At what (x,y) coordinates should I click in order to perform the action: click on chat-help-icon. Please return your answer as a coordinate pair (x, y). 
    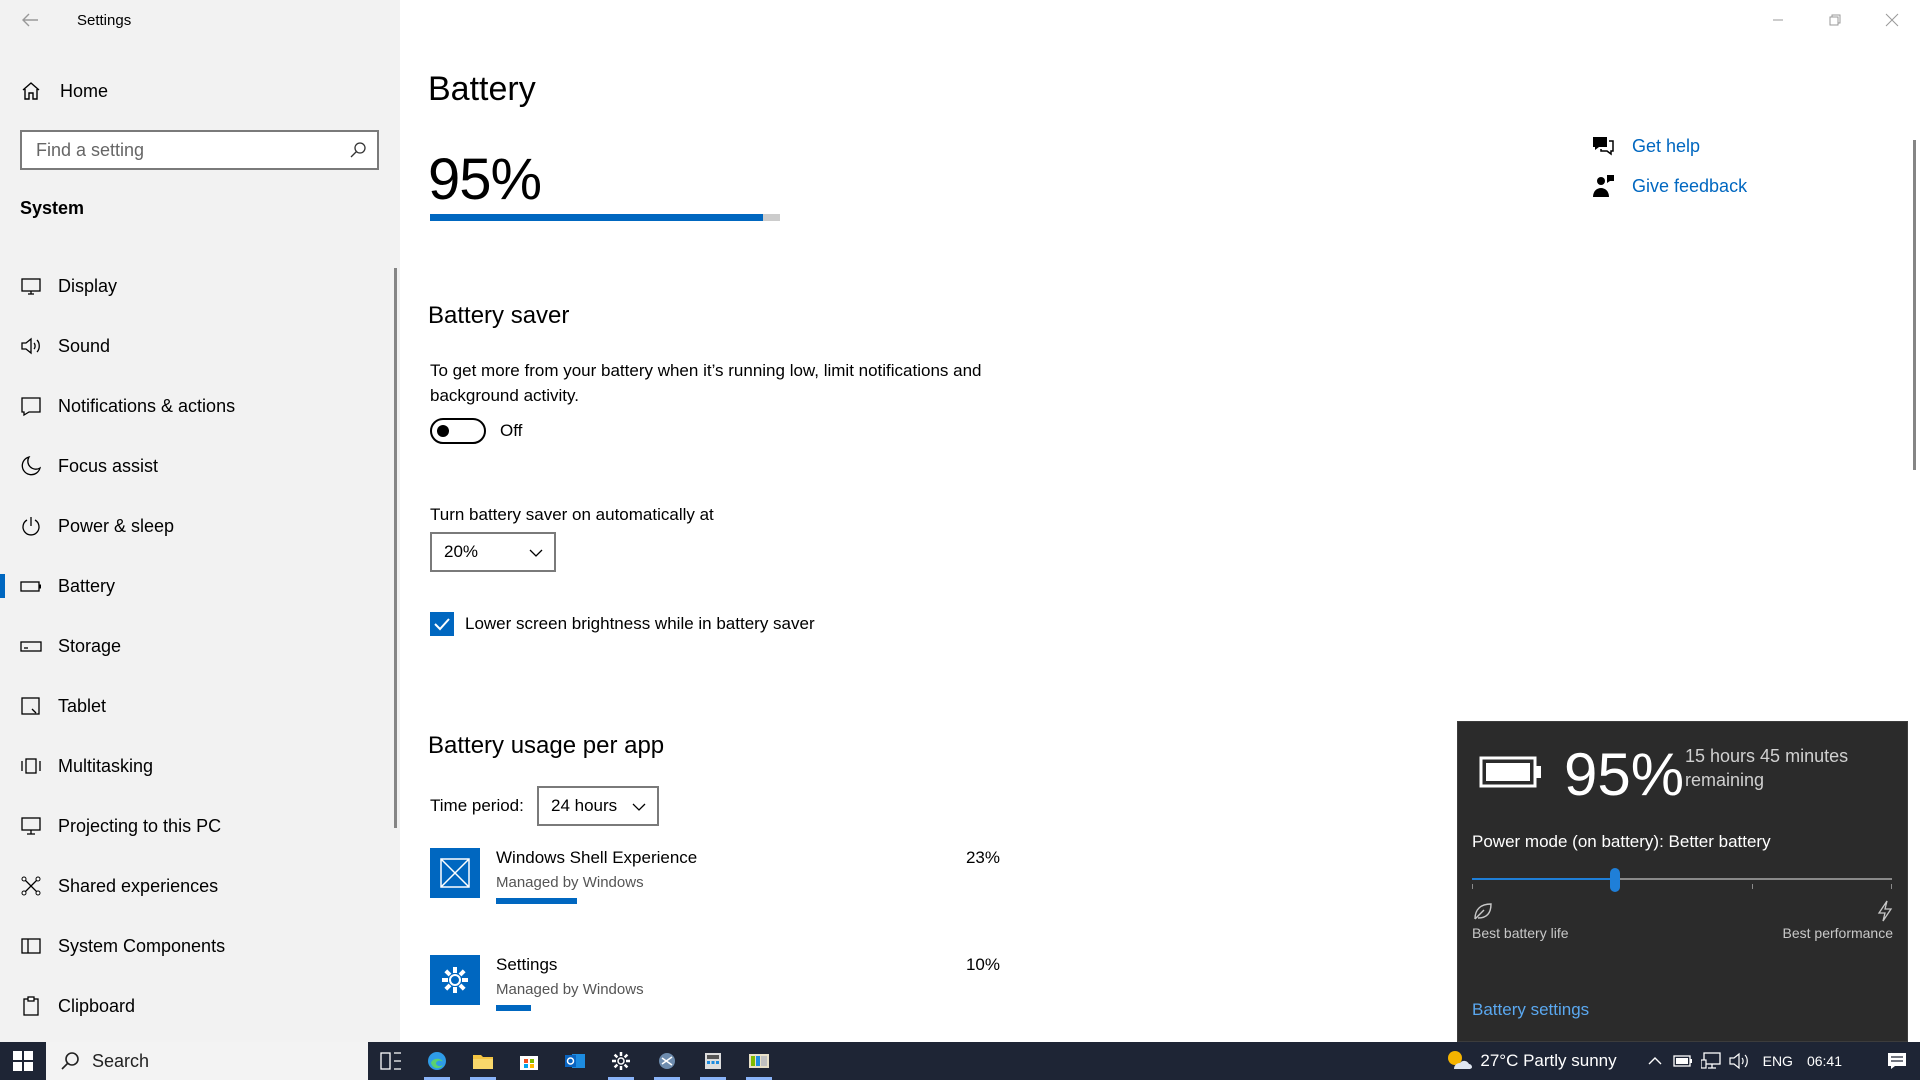
    Looking at the image, I should click on (1603, 146).